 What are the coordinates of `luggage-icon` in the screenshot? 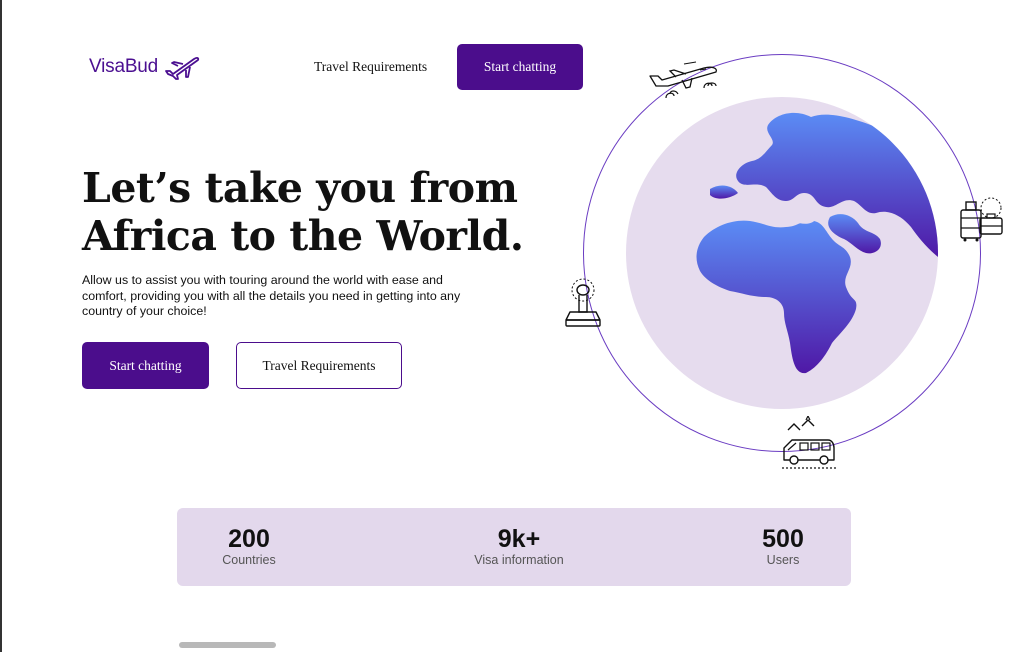 It's located at (981, 219).